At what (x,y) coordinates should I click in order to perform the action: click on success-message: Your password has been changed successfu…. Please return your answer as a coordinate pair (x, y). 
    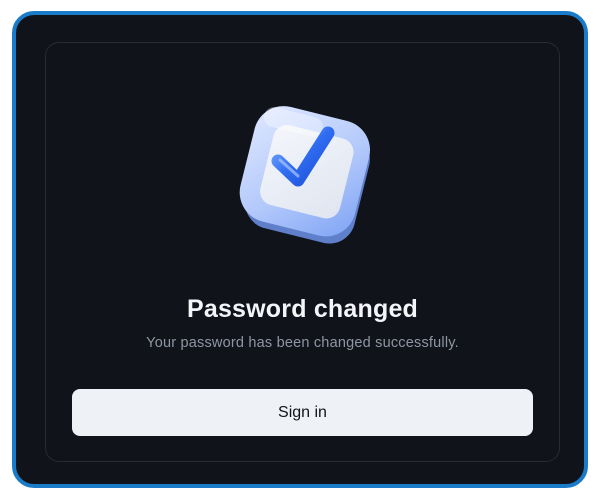
    Looking at the image, I should click on (302, 343).